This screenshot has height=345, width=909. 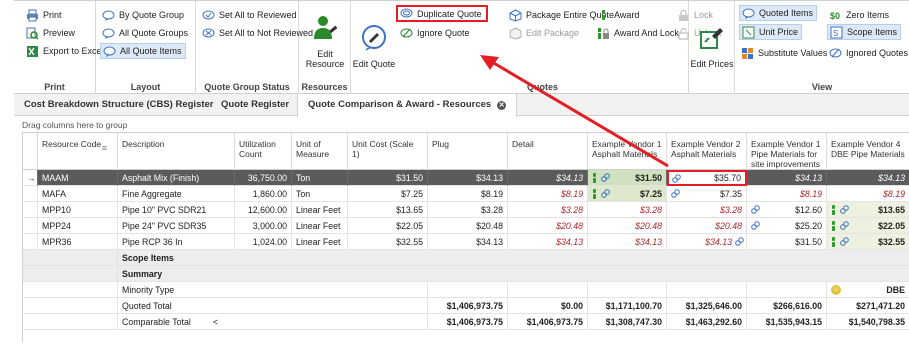 What do you see at coordinates (78, 194) in the screenshot?
I see `cell-code: MAFA` at bounding box center [78, 194].